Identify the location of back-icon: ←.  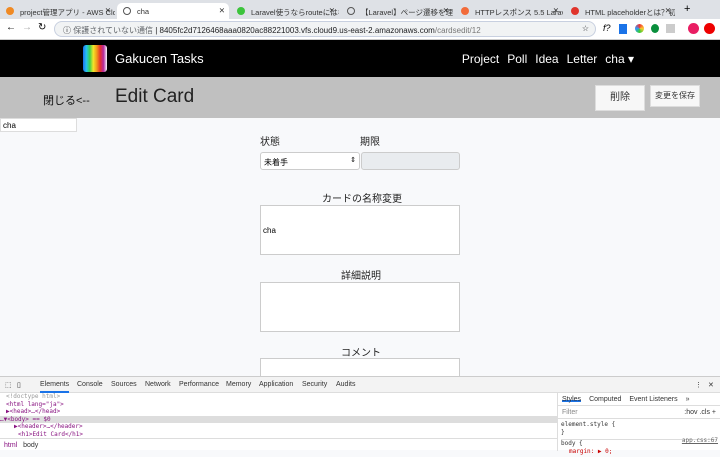
(11, 27).